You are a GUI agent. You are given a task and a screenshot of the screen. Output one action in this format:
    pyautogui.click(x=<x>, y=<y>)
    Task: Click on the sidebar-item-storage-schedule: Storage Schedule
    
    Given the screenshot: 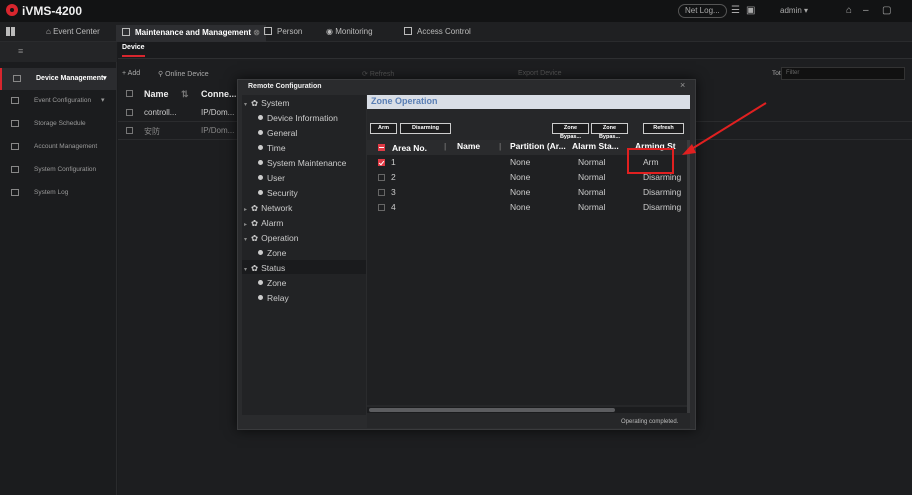 What is the action you would take?
    pyautogui.click(x=58, y=124)
    